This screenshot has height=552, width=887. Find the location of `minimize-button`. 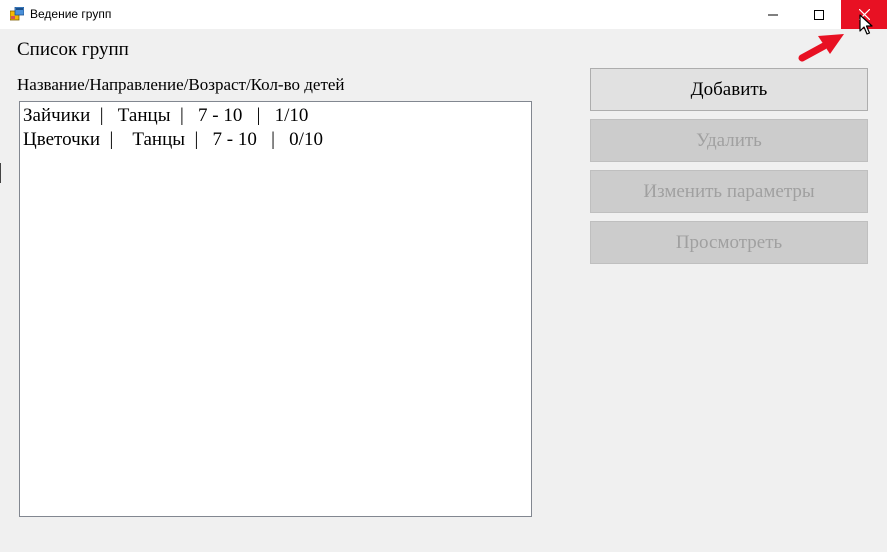

minimize-button is located at coordinates (773, 14).